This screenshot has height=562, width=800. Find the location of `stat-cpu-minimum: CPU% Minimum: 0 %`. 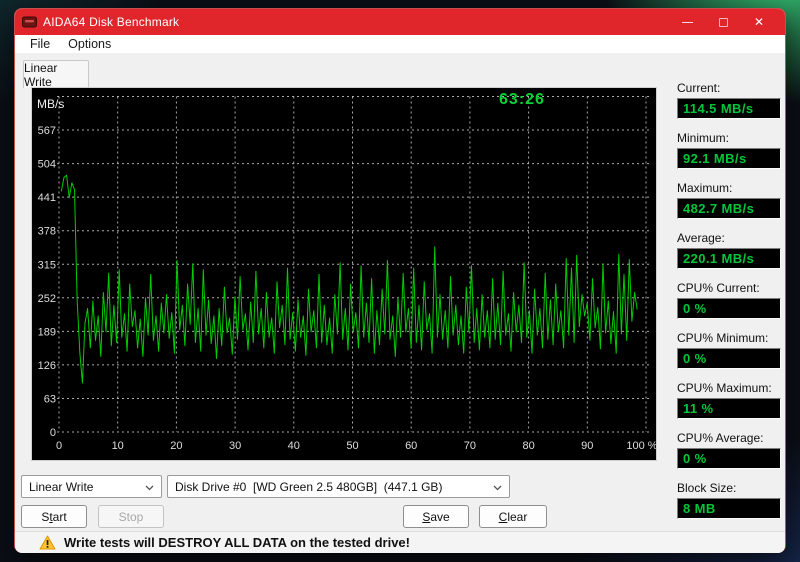

stat-cpu-minimum: CPU% Minimum: 0 % is located at coordinates (729, 350).